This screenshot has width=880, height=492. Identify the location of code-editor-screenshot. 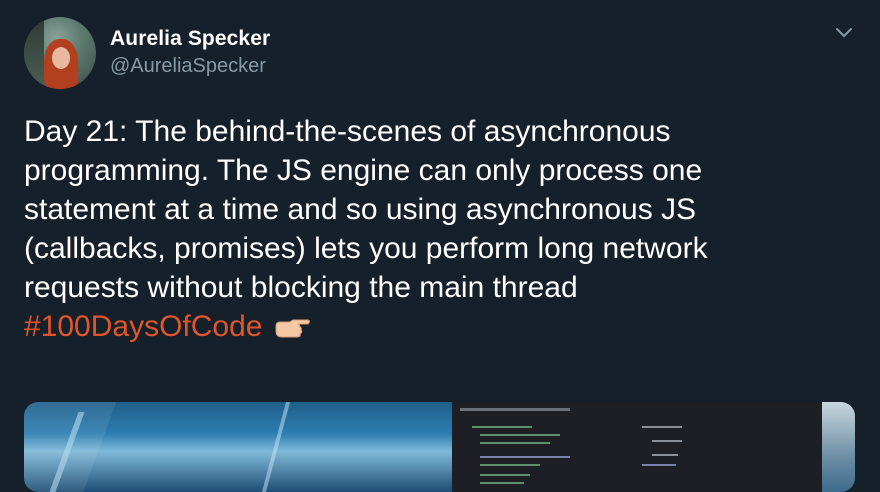
(637, 447).